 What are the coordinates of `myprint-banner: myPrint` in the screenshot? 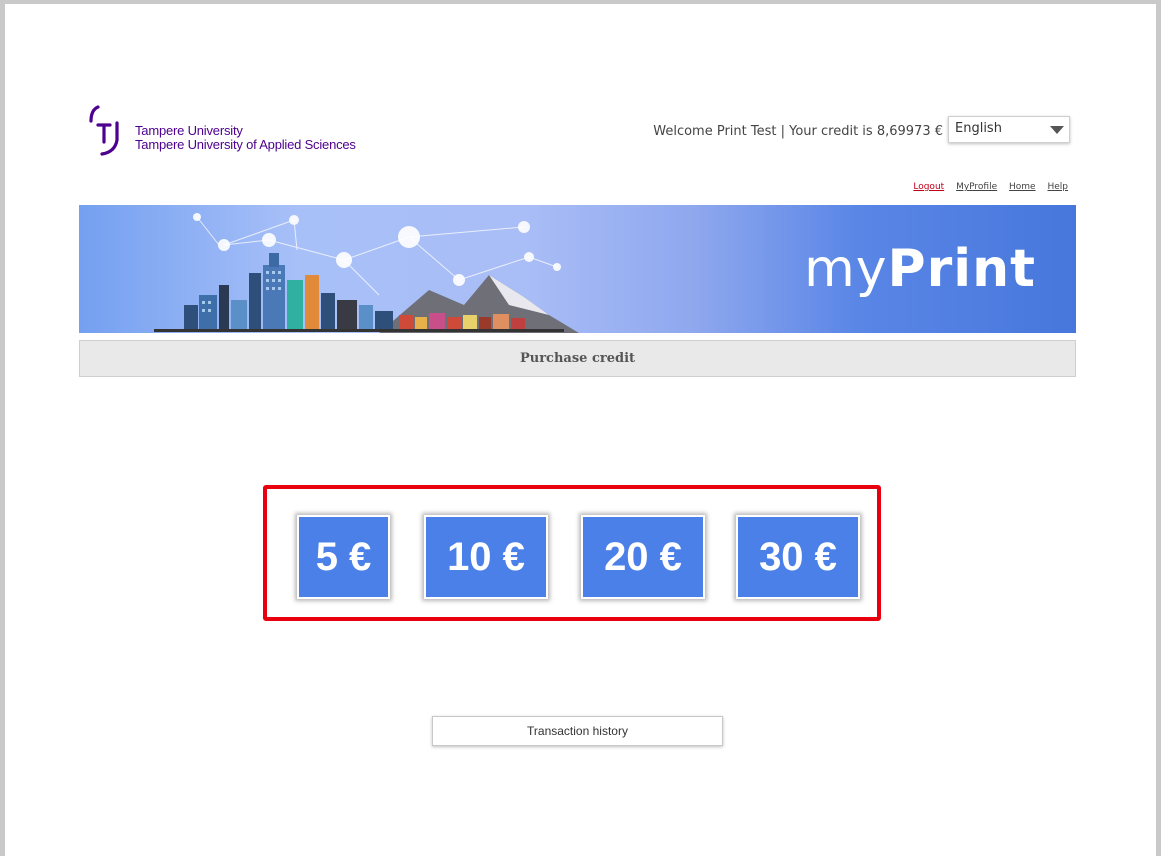 It's located at (577, 269).